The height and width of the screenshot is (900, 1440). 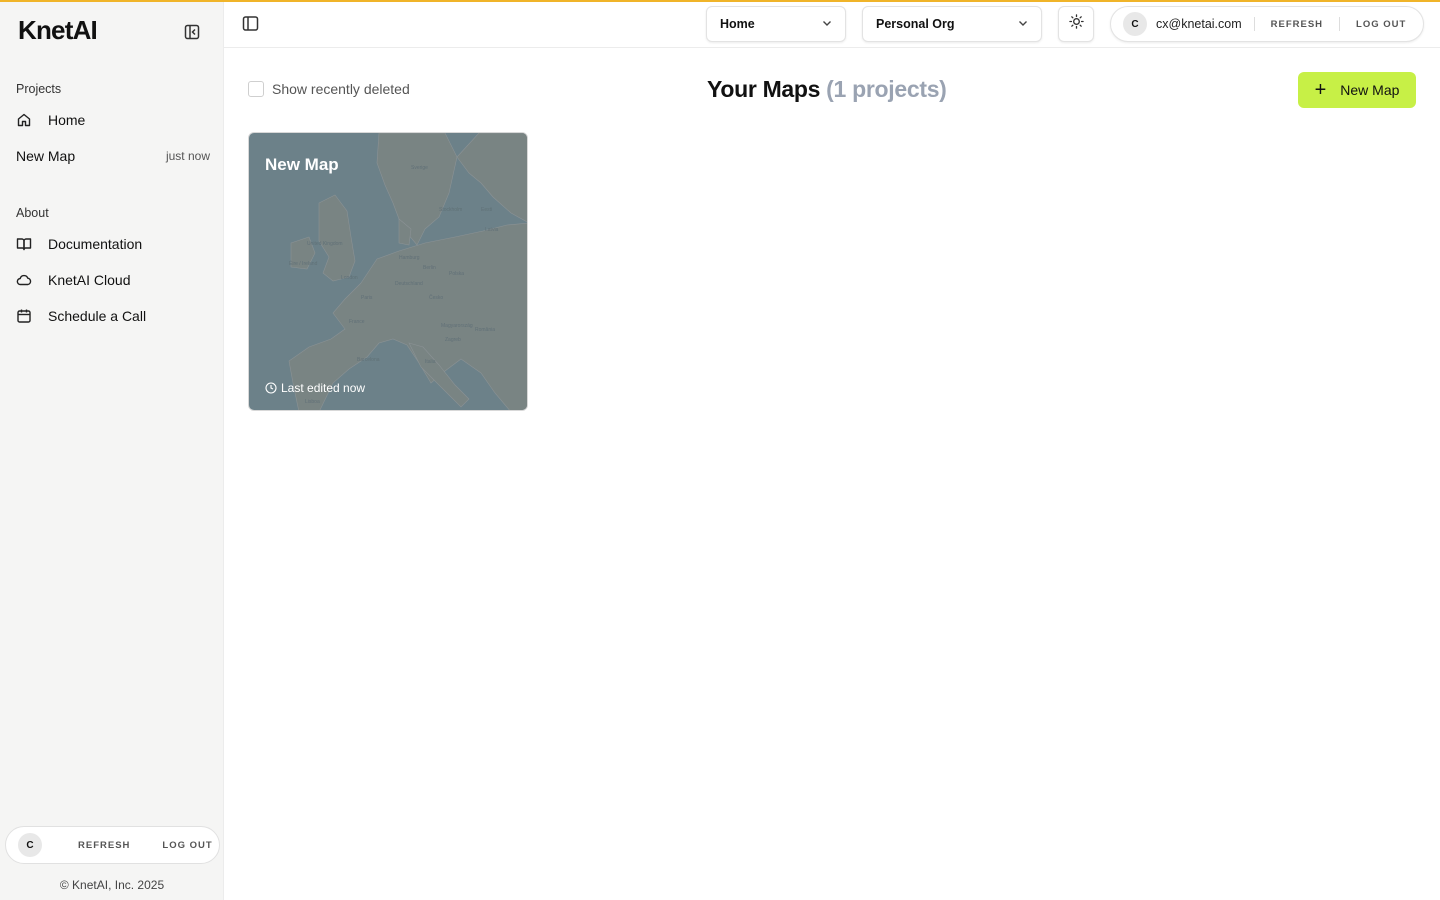 I want to click on sidebar-item-schedule-call: Schedule a Call, so click(x=114, y=316).